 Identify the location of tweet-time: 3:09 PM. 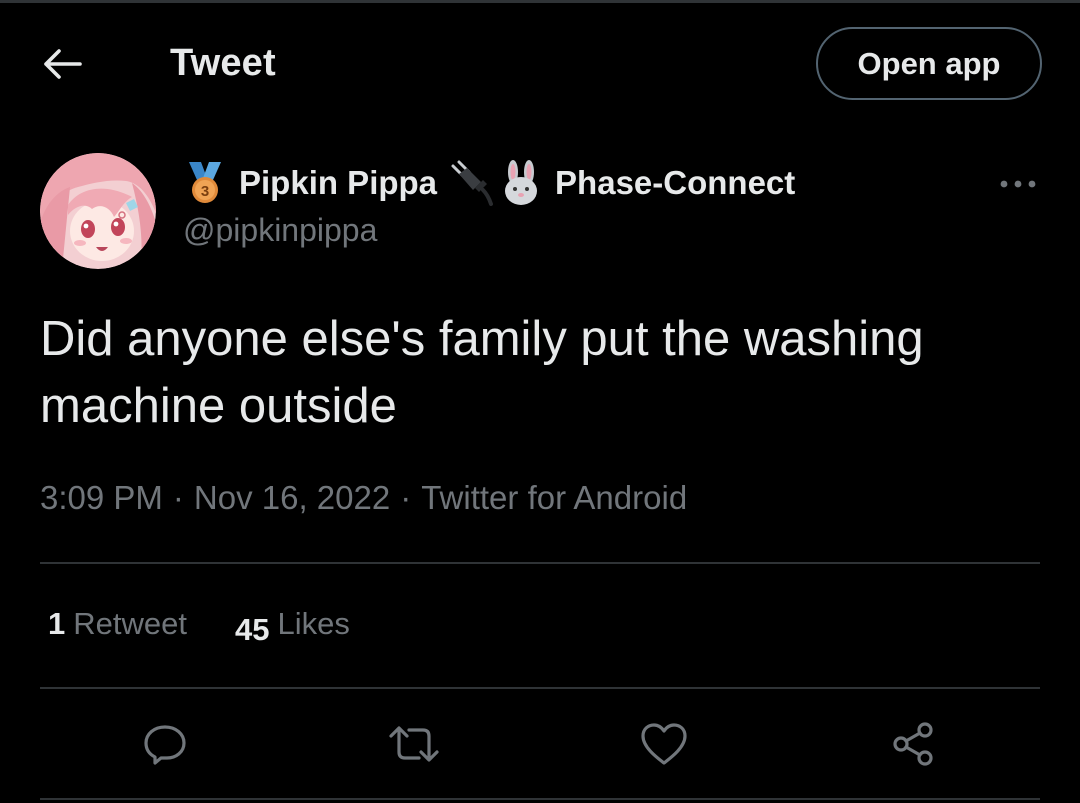
(101, 497).